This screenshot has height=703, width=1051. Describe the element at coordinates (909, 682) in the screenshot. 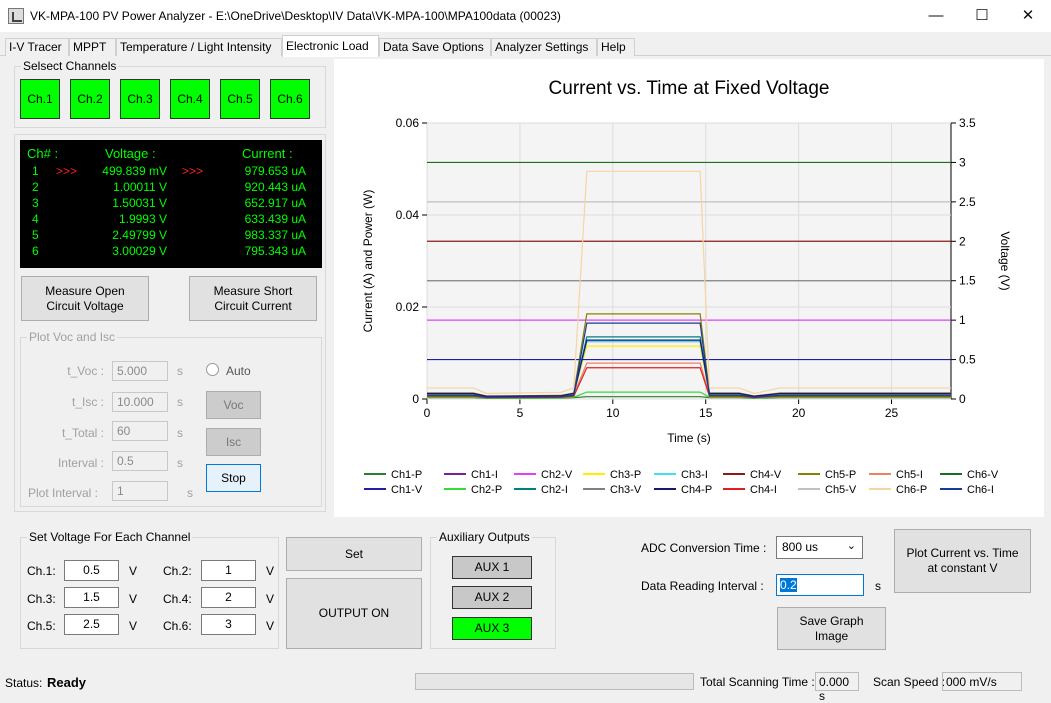

I see `scan-speed-label: Scan Speed :` at that location.